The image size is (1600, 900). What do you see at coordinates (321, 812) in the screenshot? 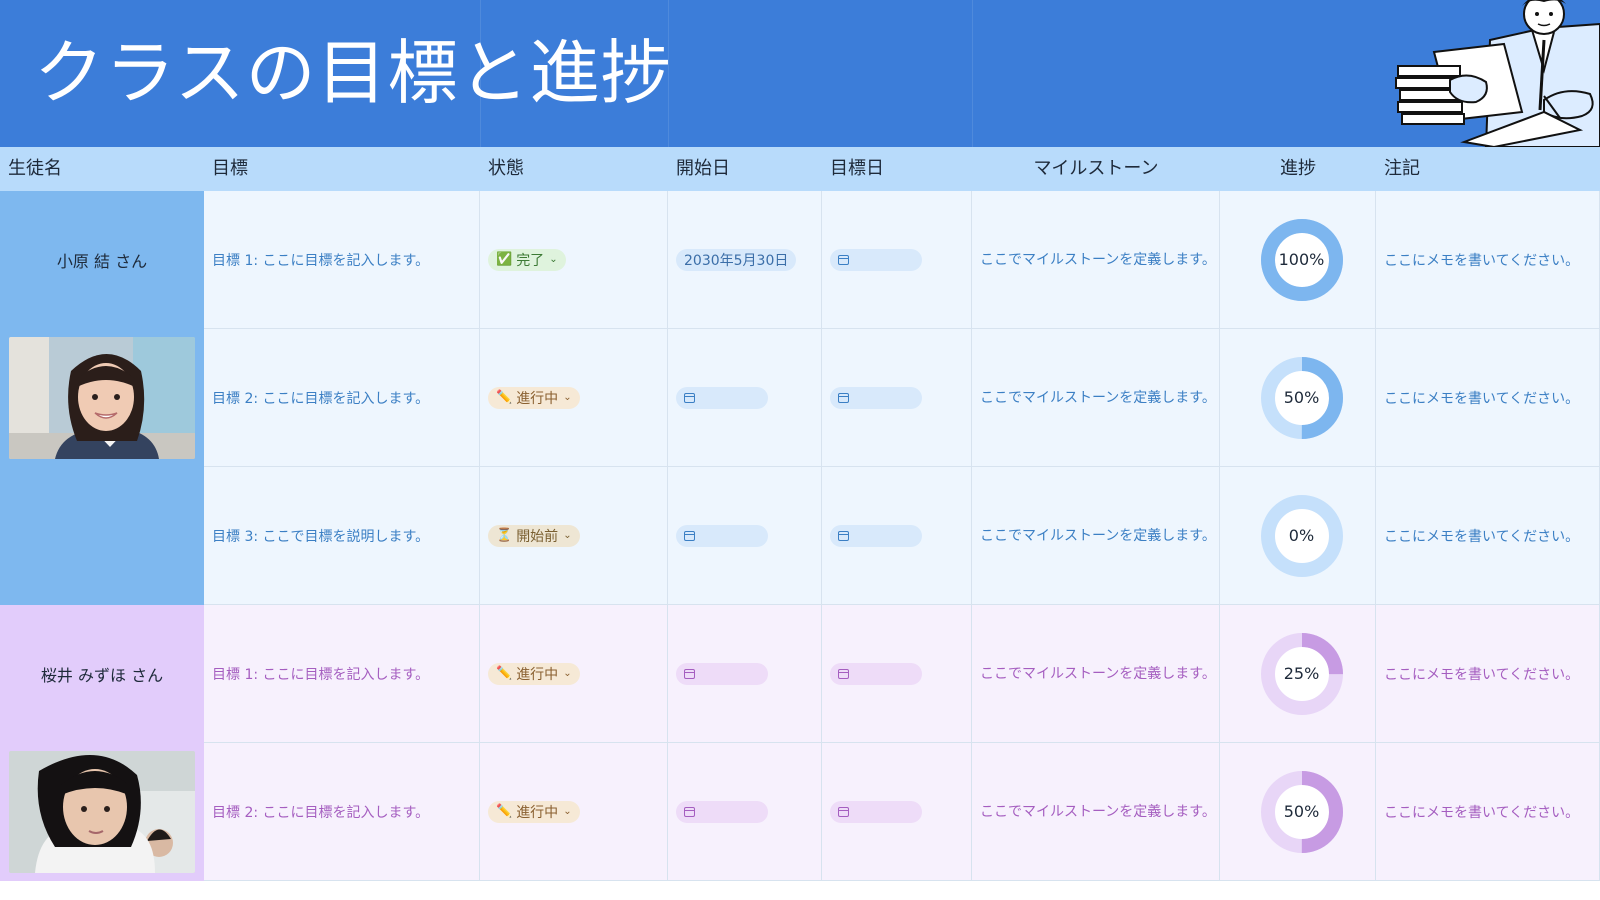
I see `goal-text: 目標 2: ここに目標を記入します。` at bounding box center [321, 812].